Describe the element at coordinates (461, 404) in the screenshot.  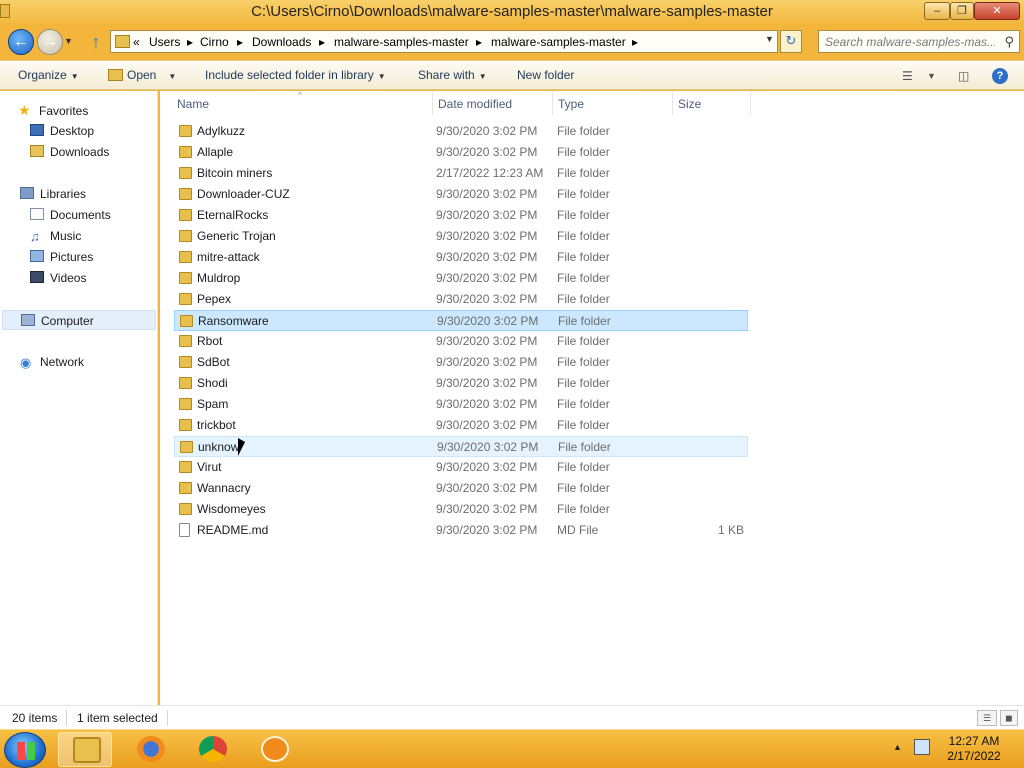
I see `table-row: Spam 9/30/2020 3:02 PM File folder` at that location.